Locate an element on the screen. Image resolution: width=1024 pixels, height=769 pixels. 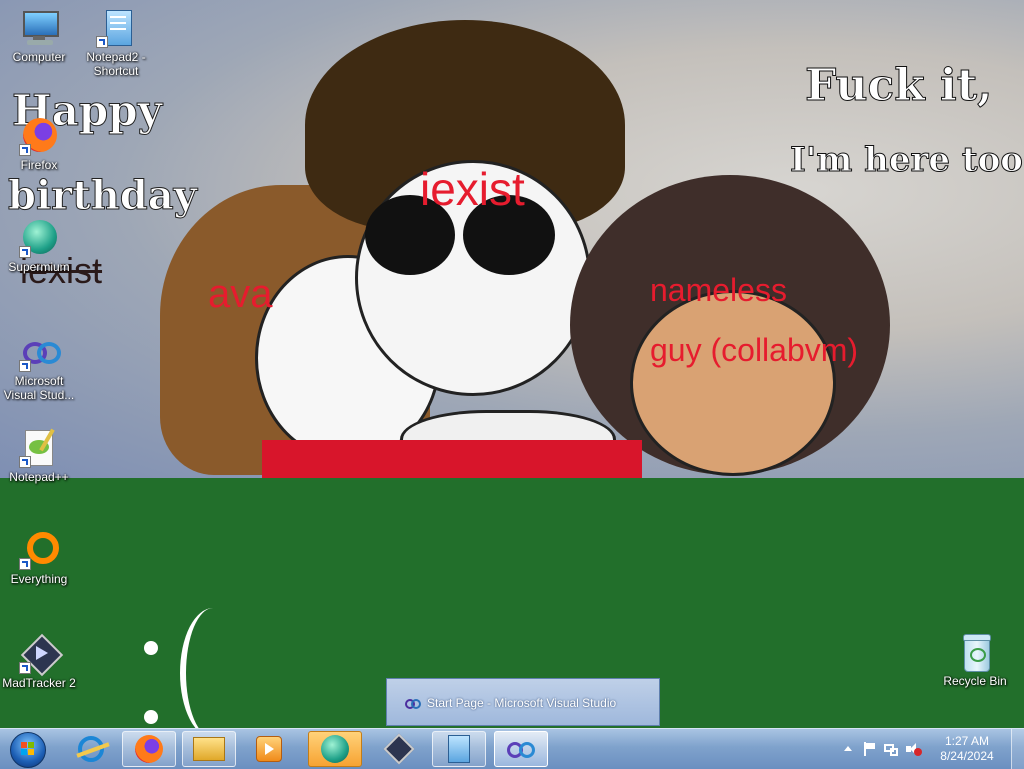
taskbar-button-madtracker is located at coordinates (399, 749).